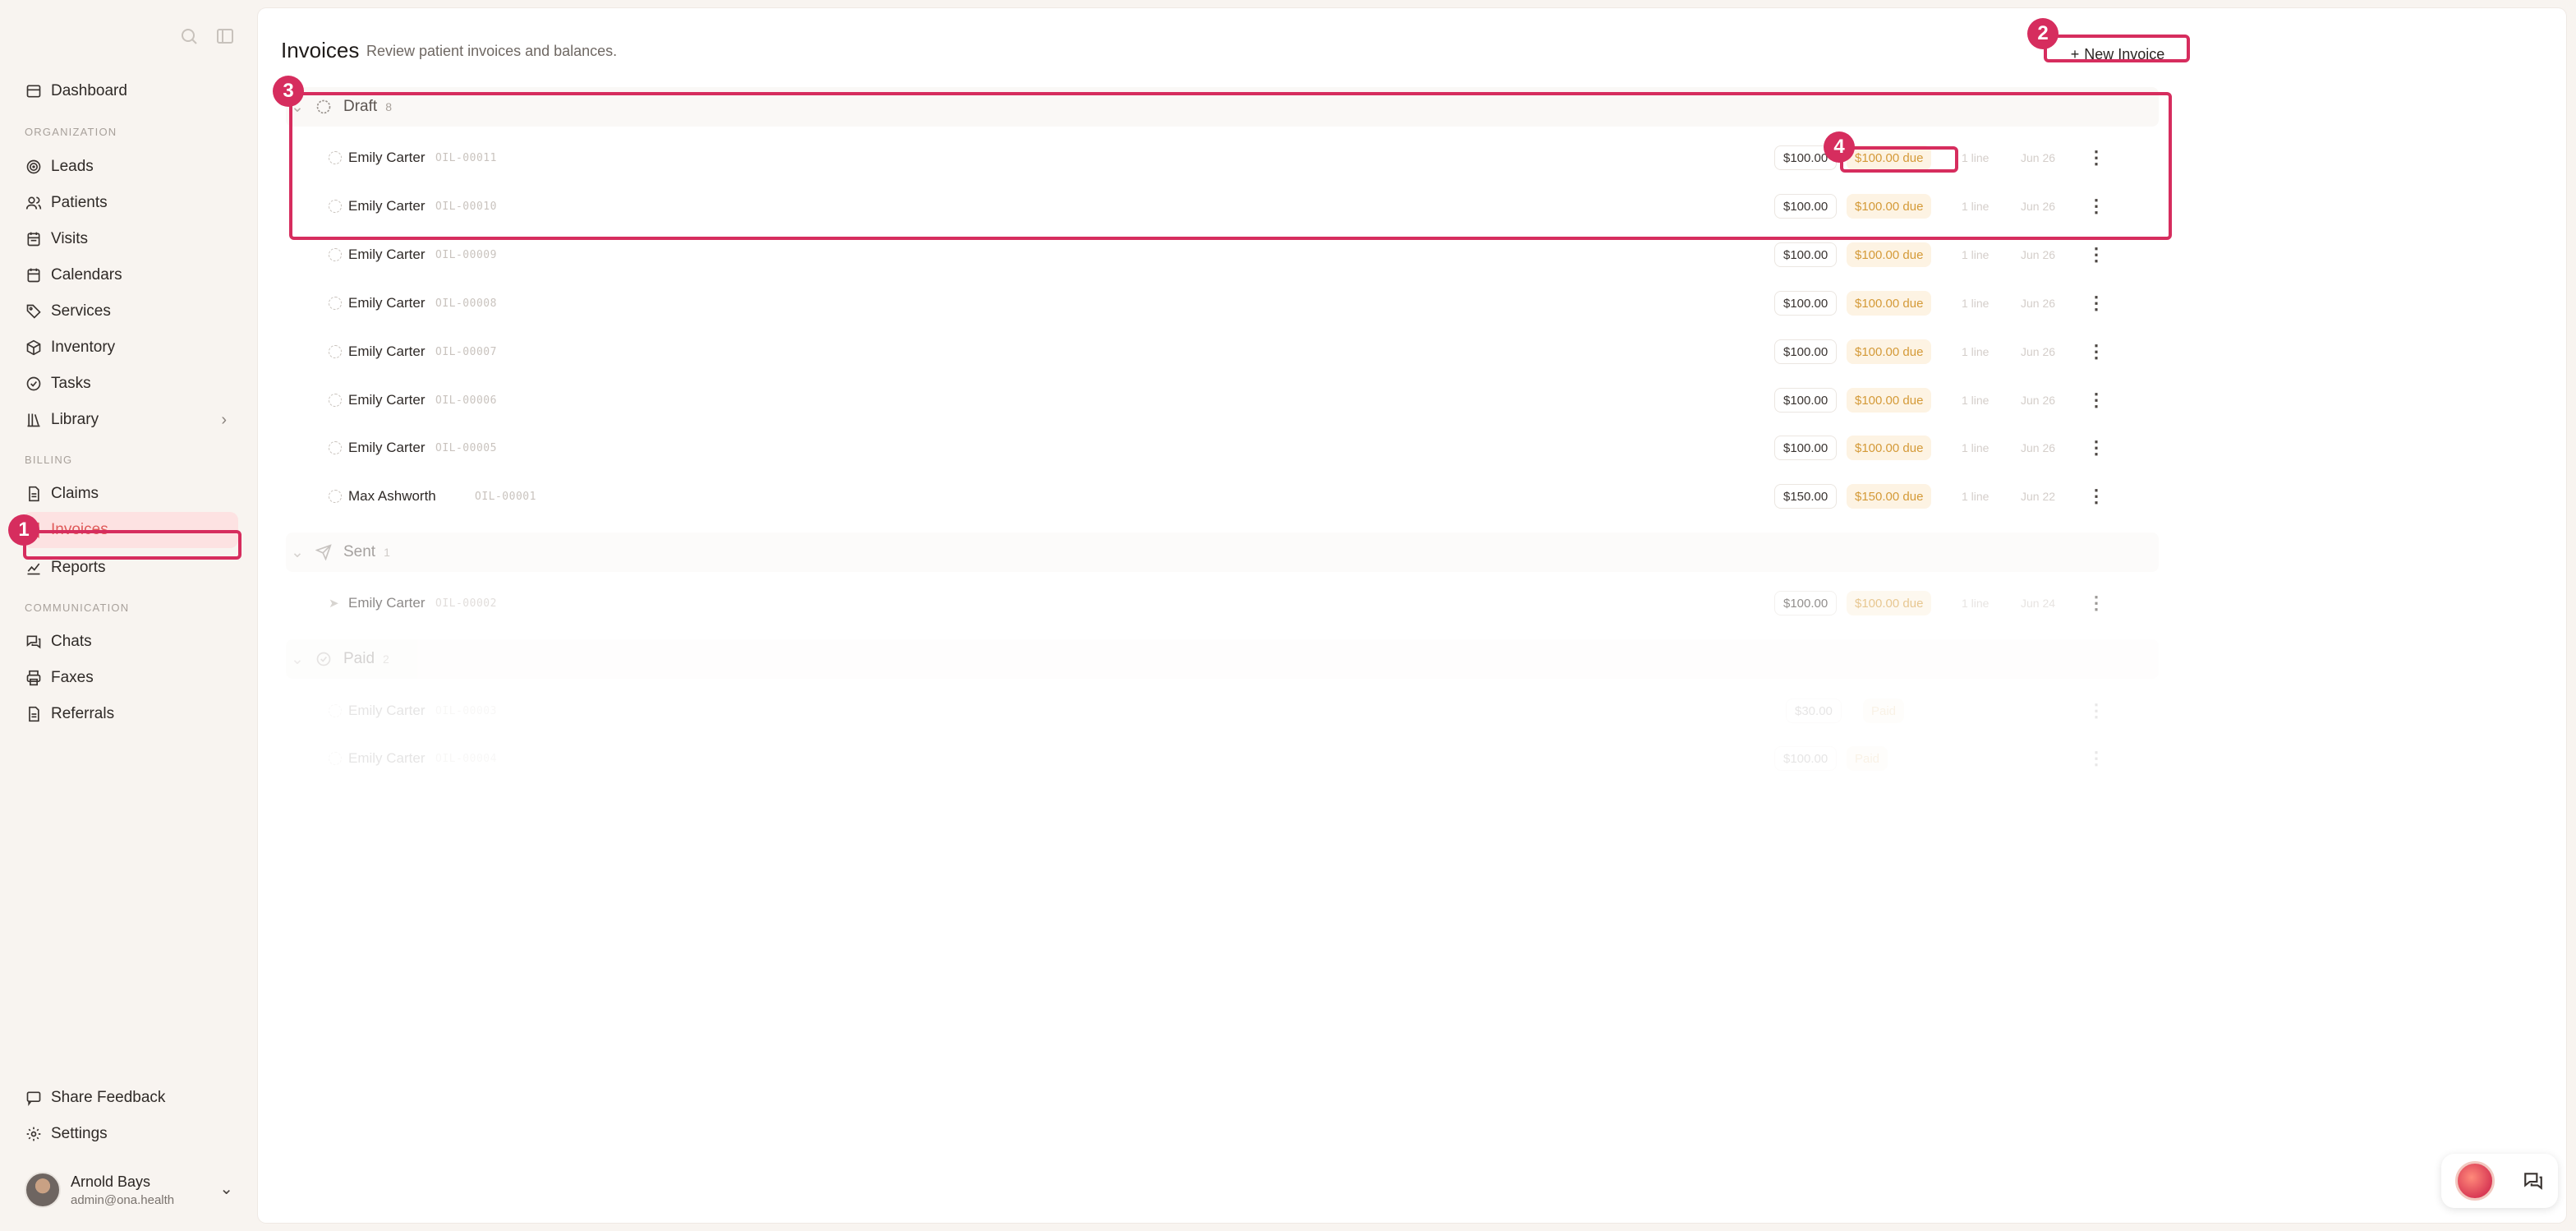 This screenshot has height=1231, width=2576. I want to click on sidebar-item-label: Leads, so click(72, 166).